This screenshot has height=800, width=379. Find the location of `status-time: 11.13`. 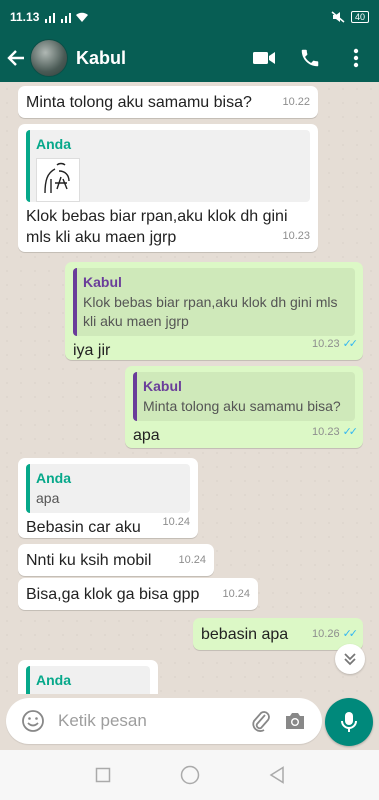

status-time: 11.13 is located at coordinates (25, 17).